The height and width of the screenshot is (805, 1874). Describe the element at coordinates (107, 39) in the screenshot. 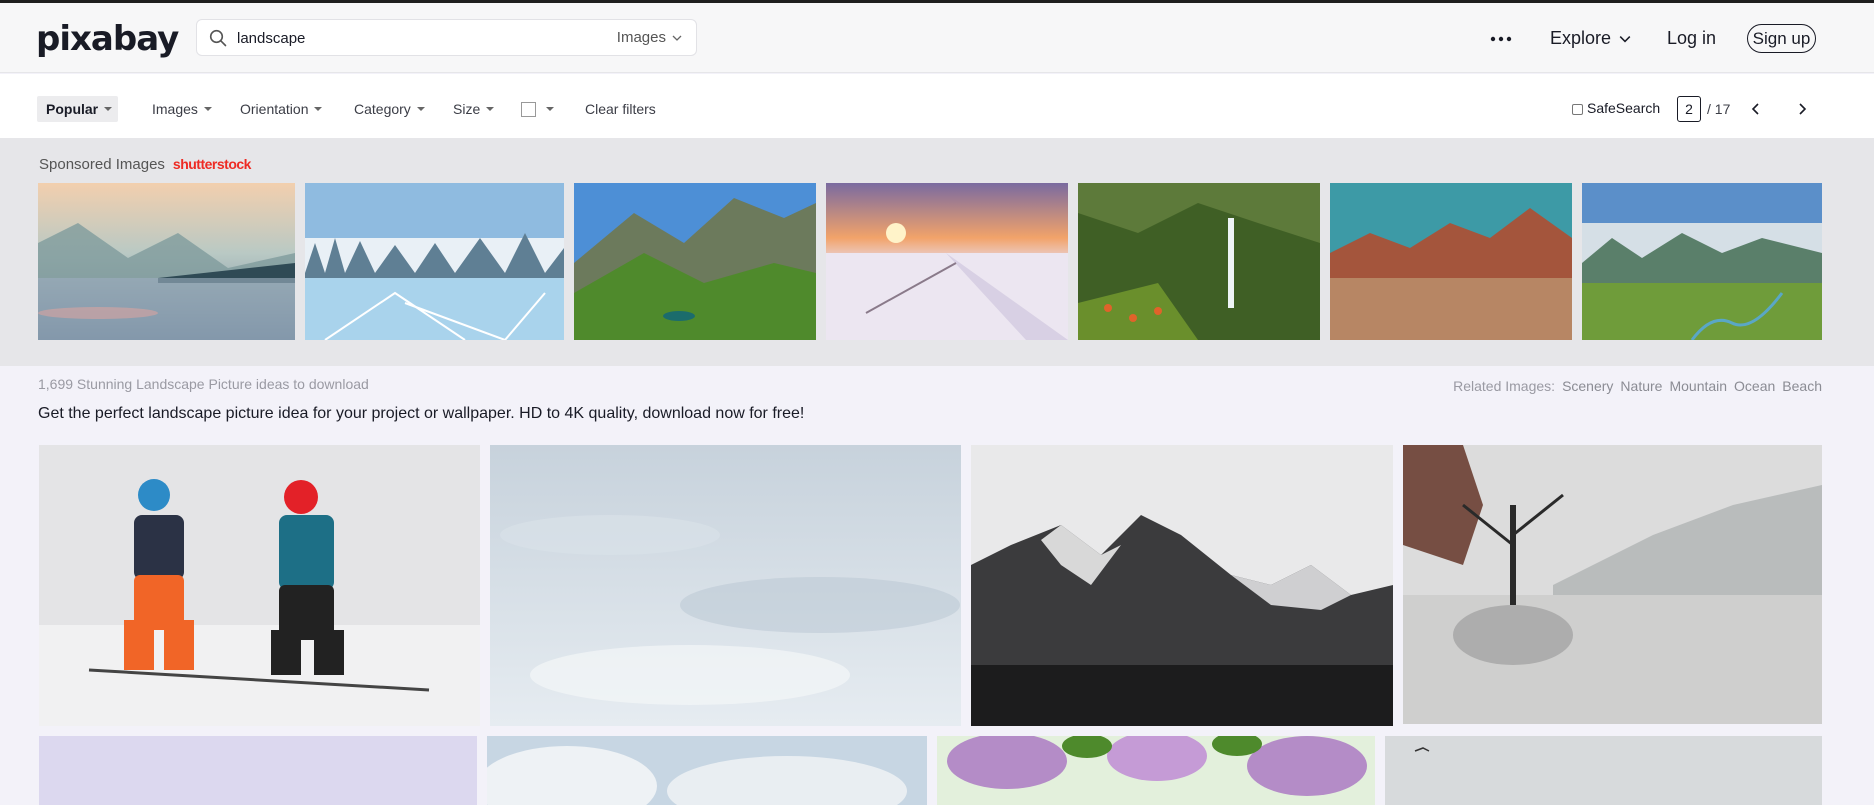

I see `pixabay-logo: pixabay` at that location.